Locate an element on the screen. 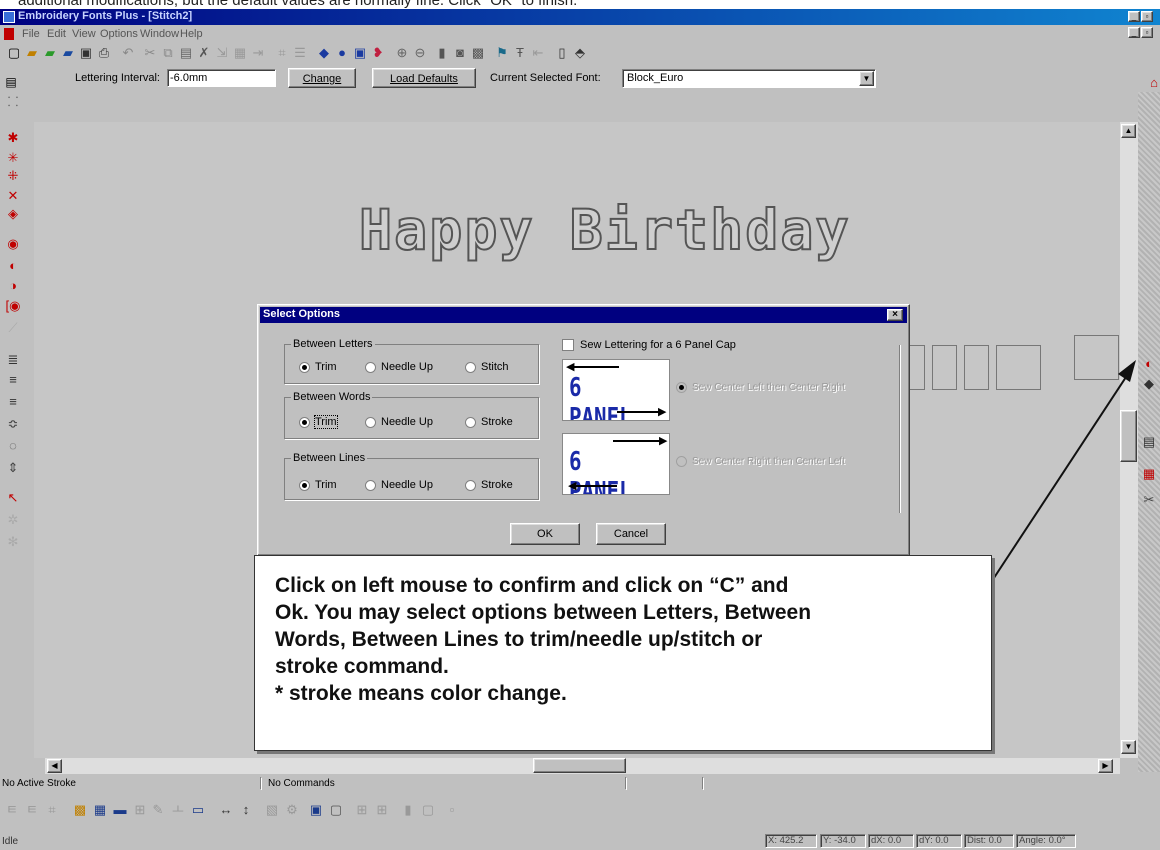 The image size is (1160, 850). vertical-resize-icon: ↕ is located at coordinates (246, 810).